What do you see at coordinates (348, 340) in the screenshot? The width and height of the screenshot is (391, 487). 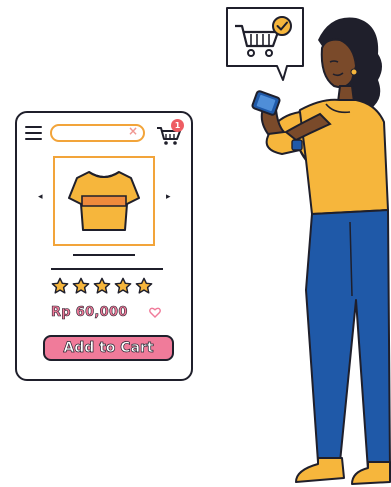 I see `jeans` at bounding box center [348, 340].